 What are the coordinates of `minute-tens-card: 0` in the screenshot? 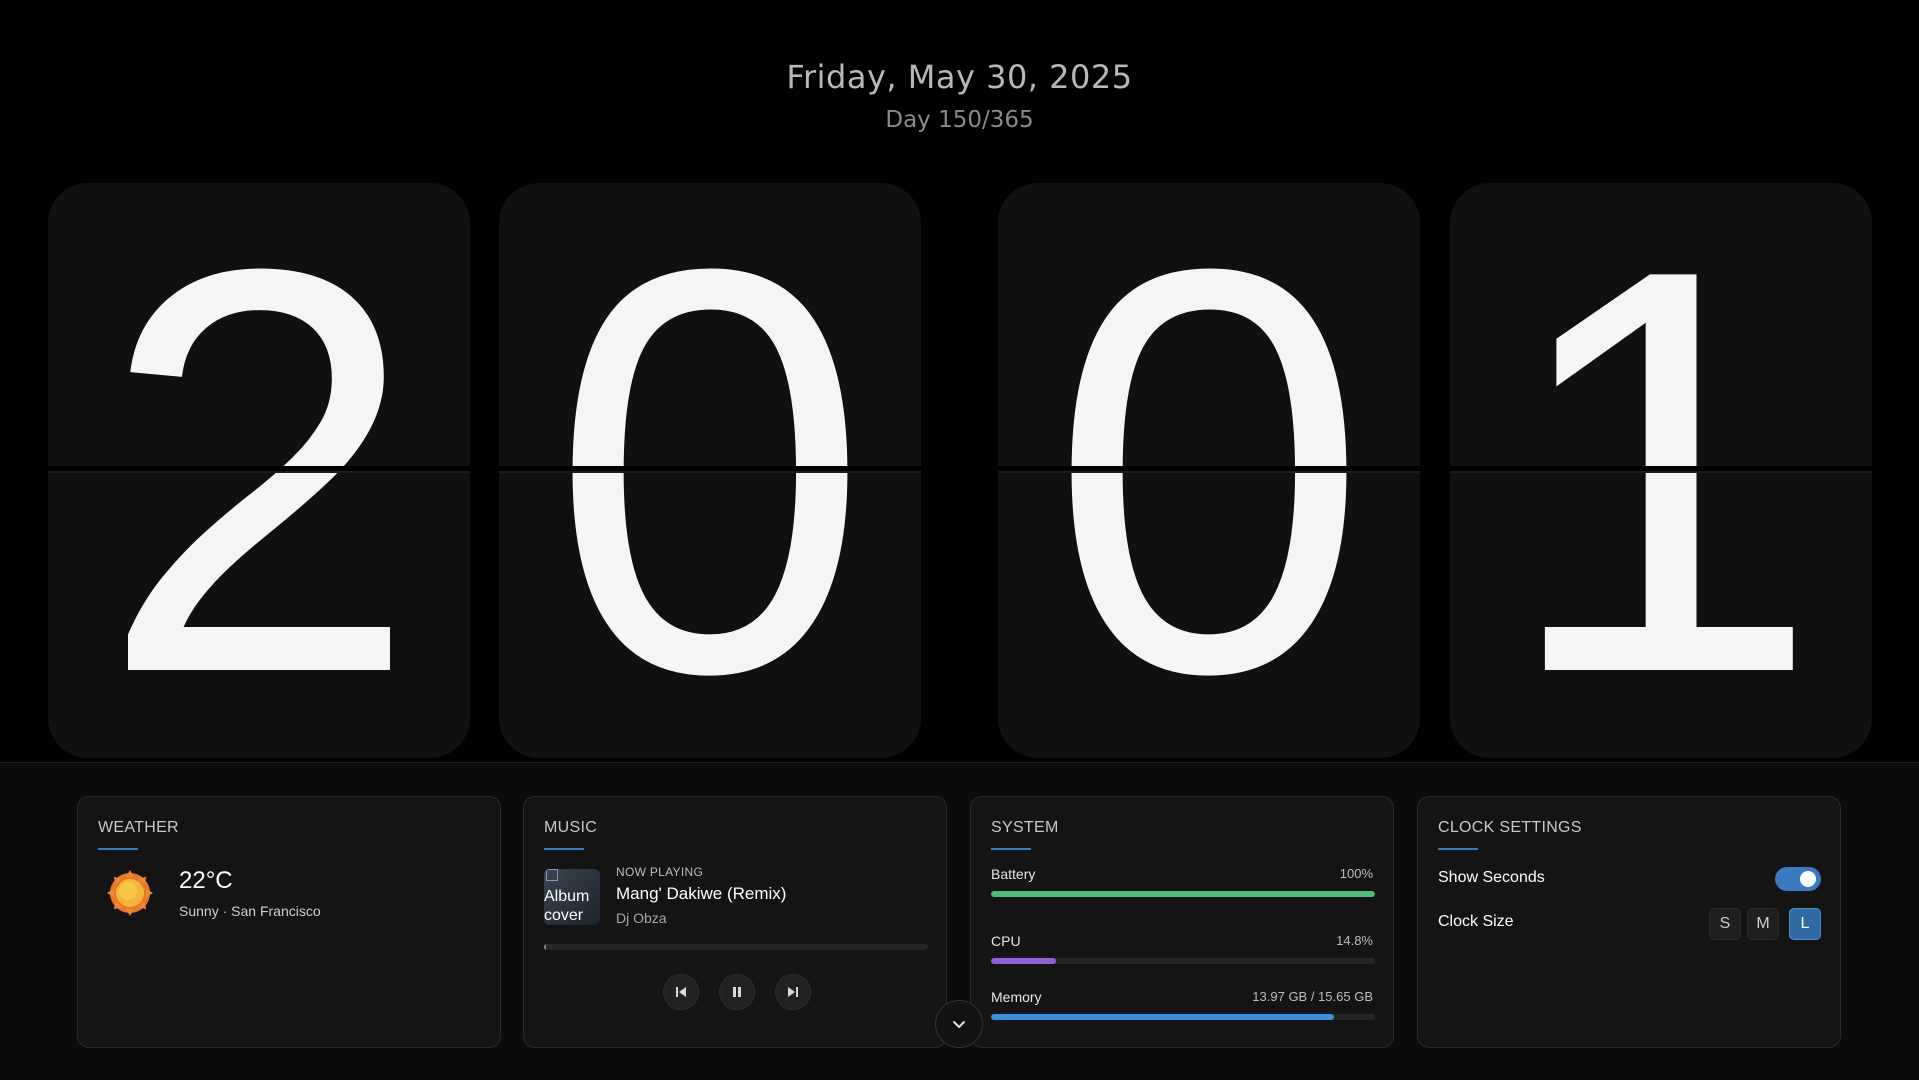 It's located at (1209, 470).